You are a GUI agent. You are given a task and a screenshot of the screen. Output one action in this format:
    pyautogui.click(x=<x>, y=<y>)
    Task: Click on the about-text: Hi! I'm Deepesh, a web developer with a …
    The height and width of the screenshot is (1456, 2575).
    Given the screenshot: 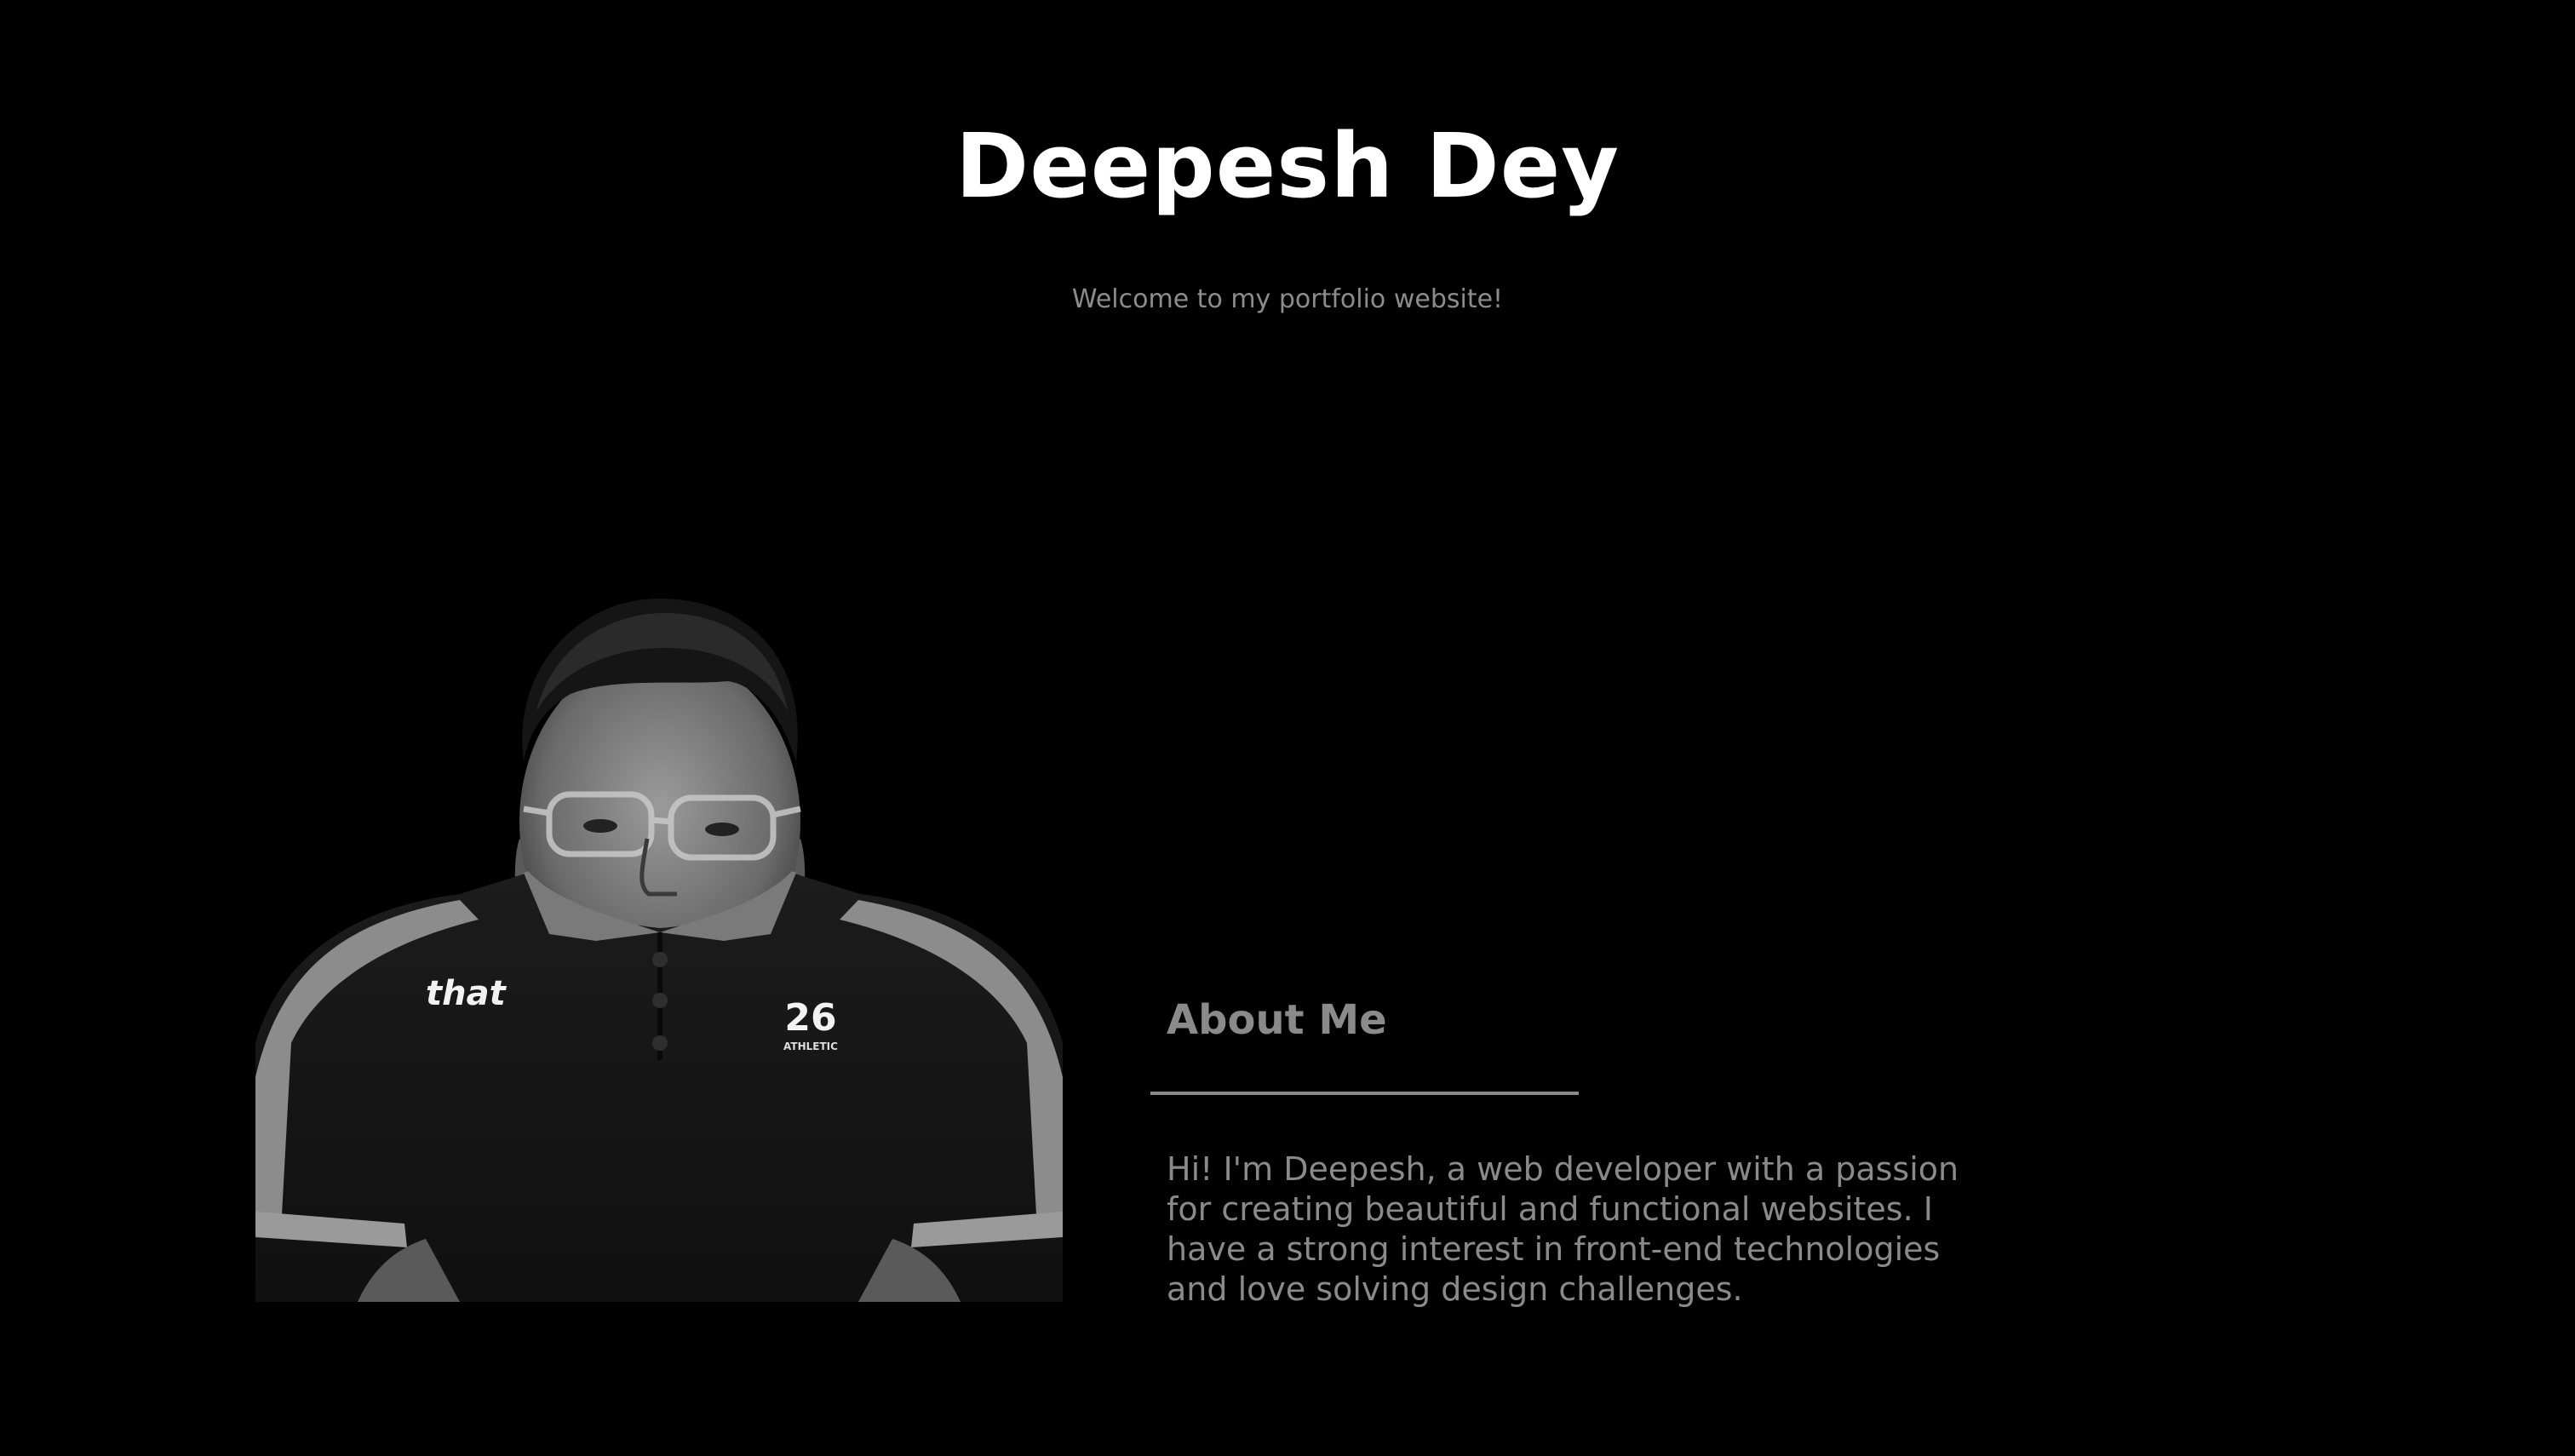 What is the action you would take?
    pyautogui.click(x=1563, y=1229)
    